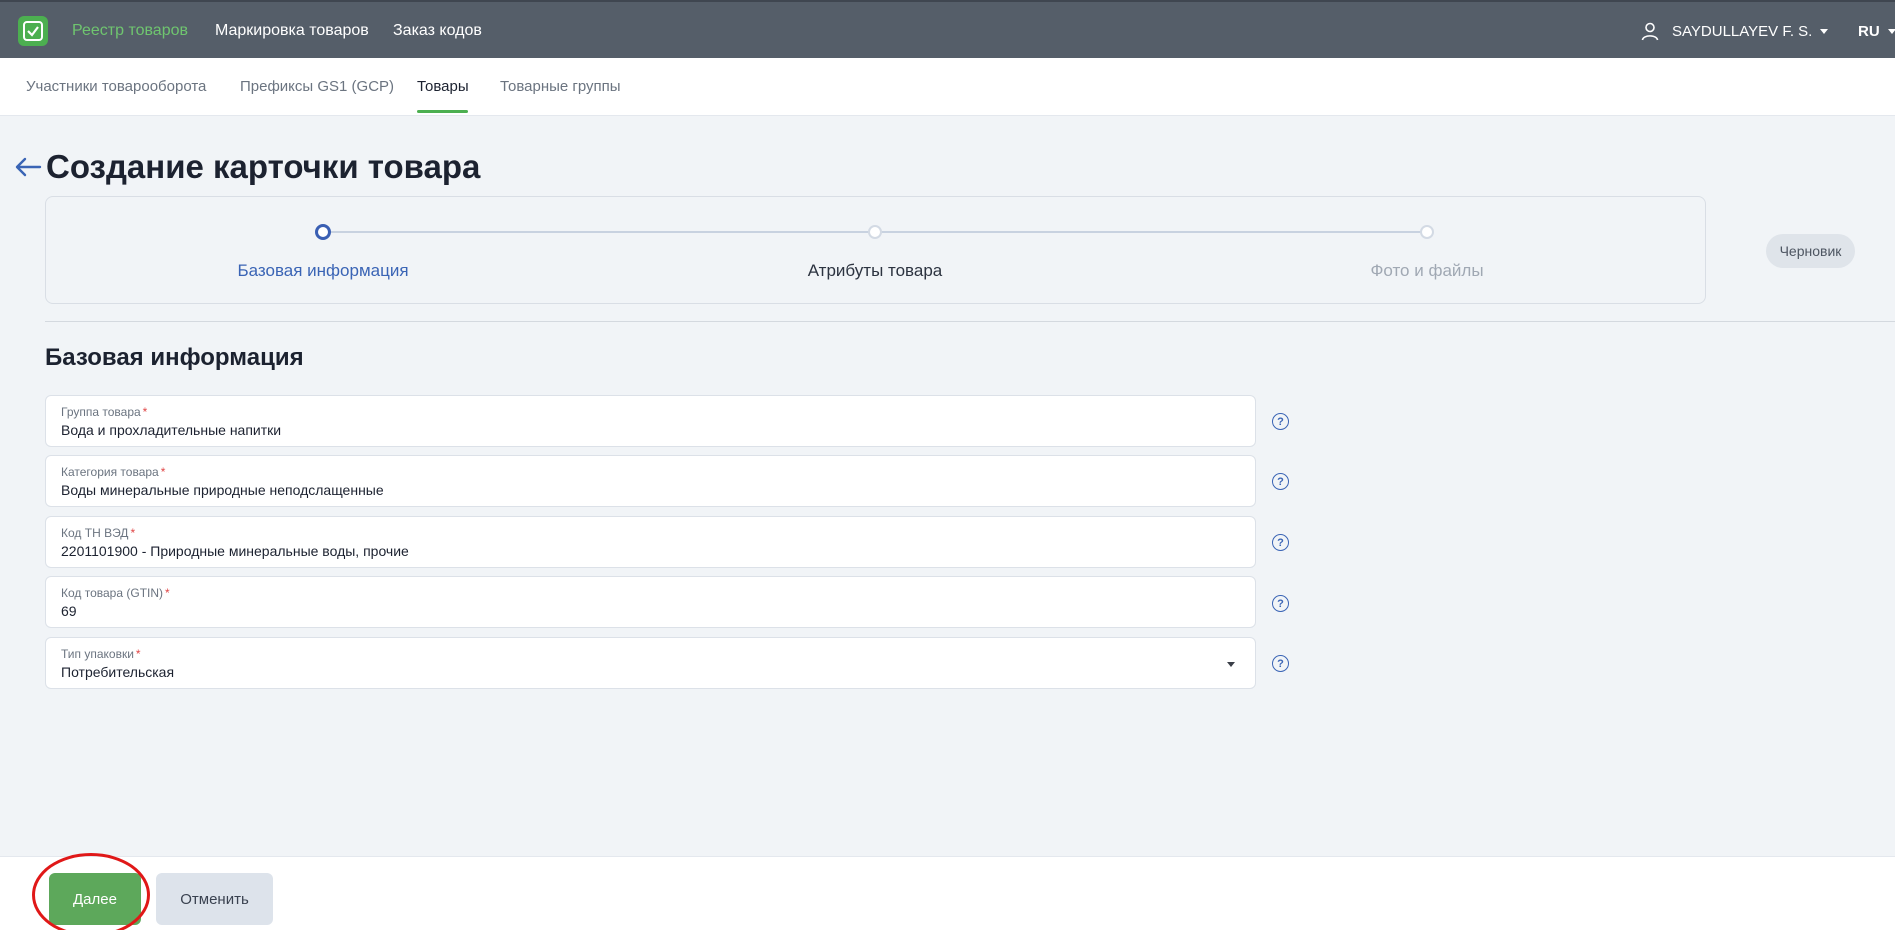 The image size is (1895, 930). I want to click on page-title: Создание карточки товара, so click(263, 166).